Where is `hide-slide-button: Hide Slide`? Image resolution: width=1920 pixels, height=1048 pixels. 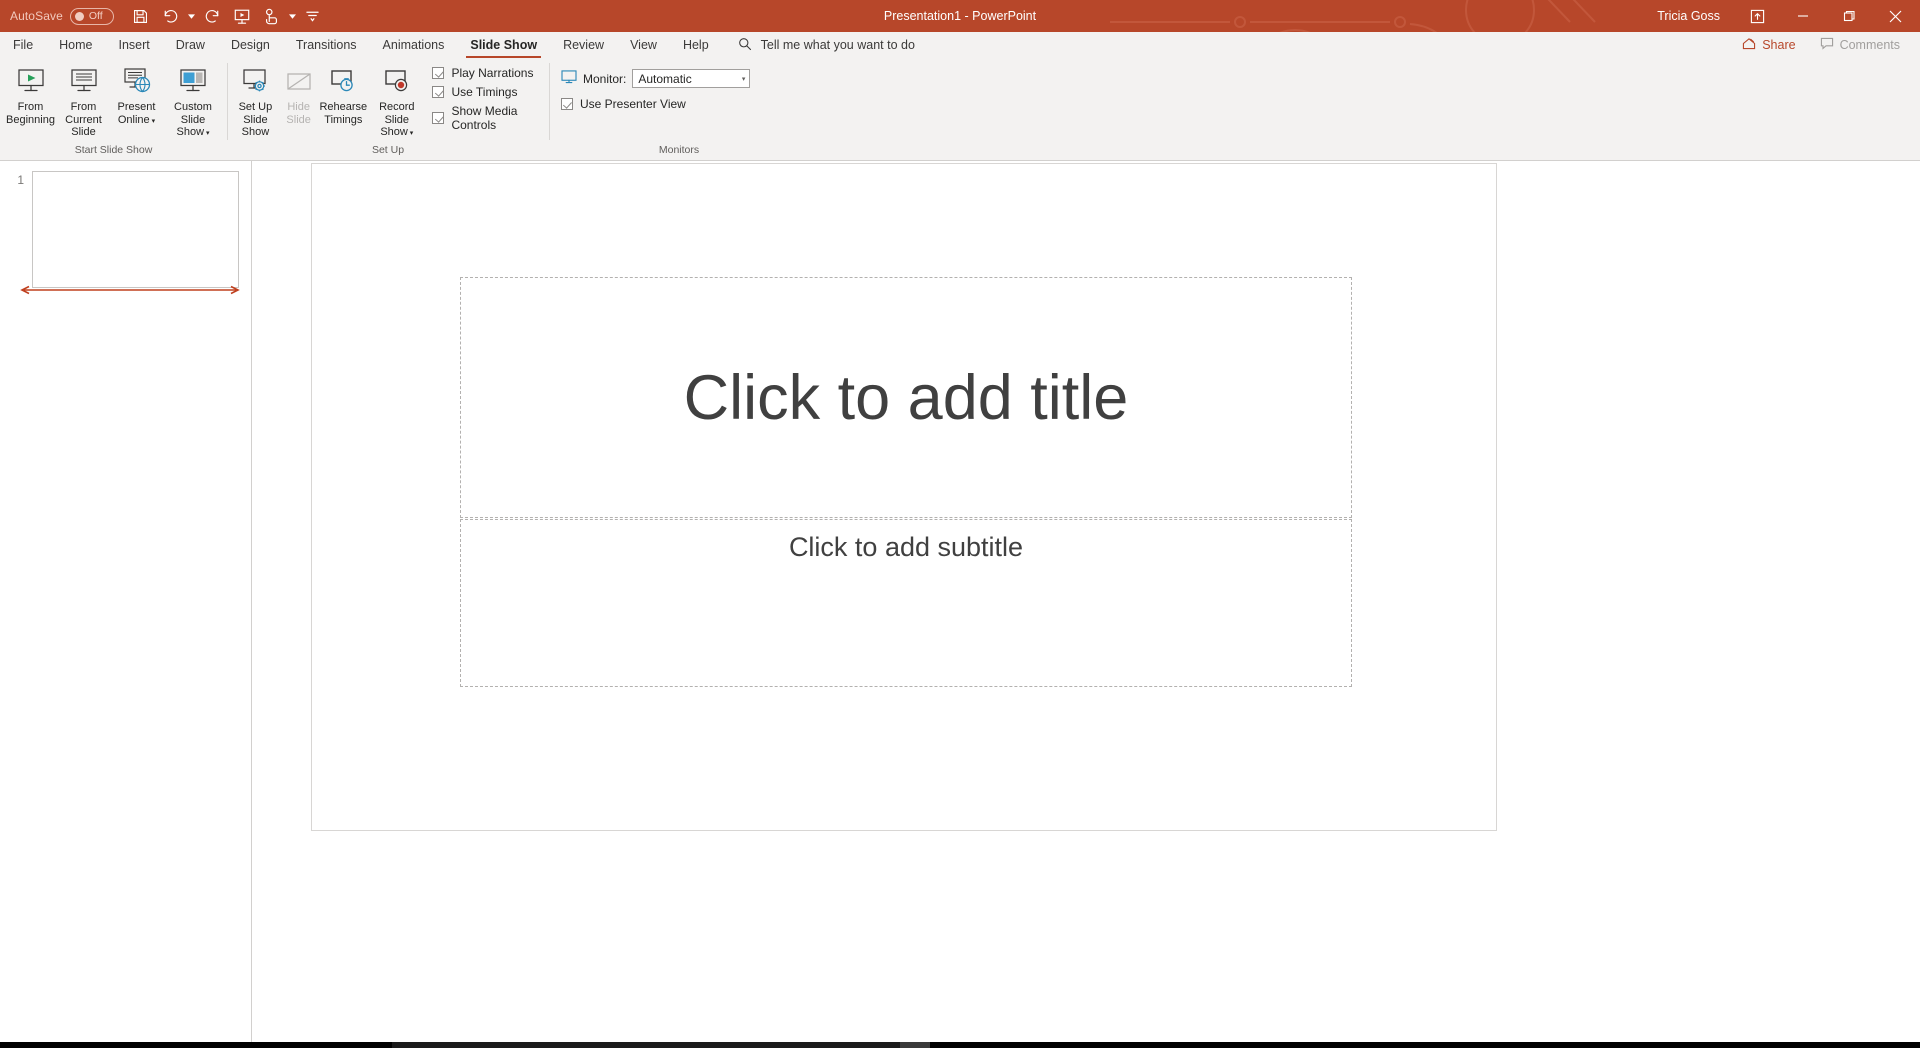
hide-slide-button: Hide Slide is located at coordinates (299, 94).